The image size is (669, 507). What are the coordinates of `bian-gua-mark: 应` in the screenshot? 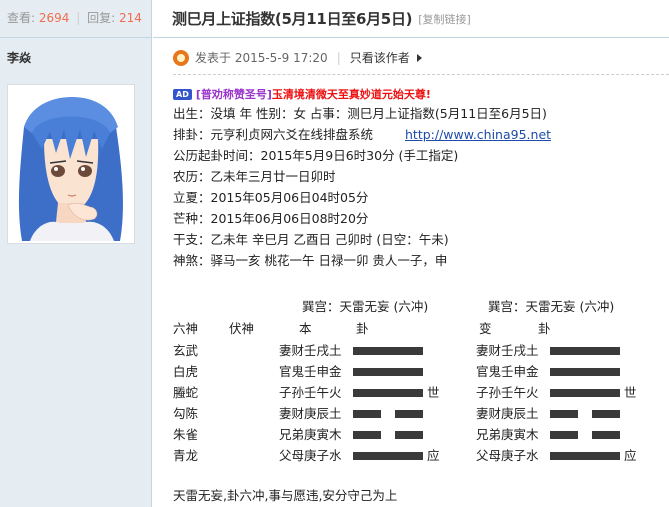 It's located at (630, 455).